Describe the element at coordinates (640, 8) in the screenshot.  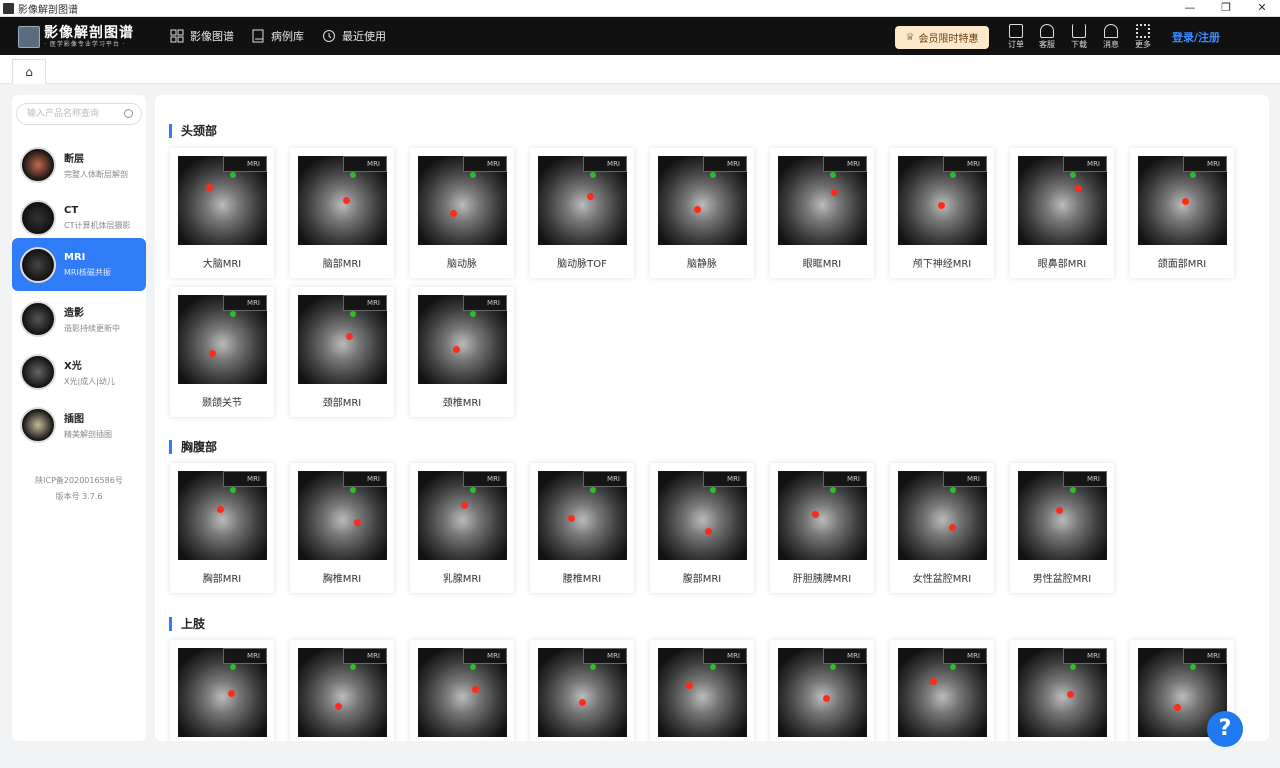
I see `window-titlebar: 影像解剖图谱 — ❐ ✕` at that location.